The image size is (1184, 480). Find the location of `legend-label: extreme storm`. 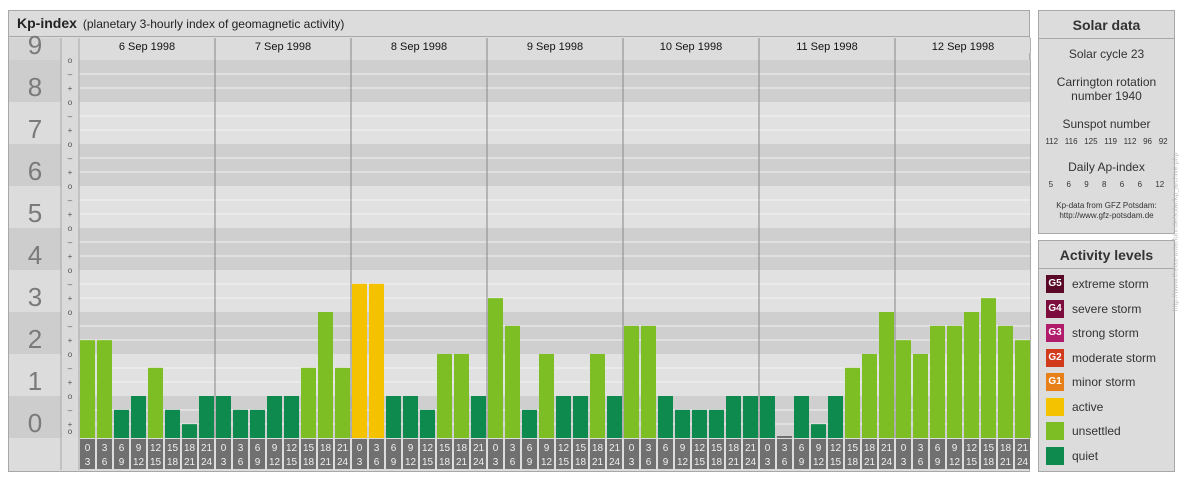

legend-label: extreme storm is located at coordinates (1110, 284).